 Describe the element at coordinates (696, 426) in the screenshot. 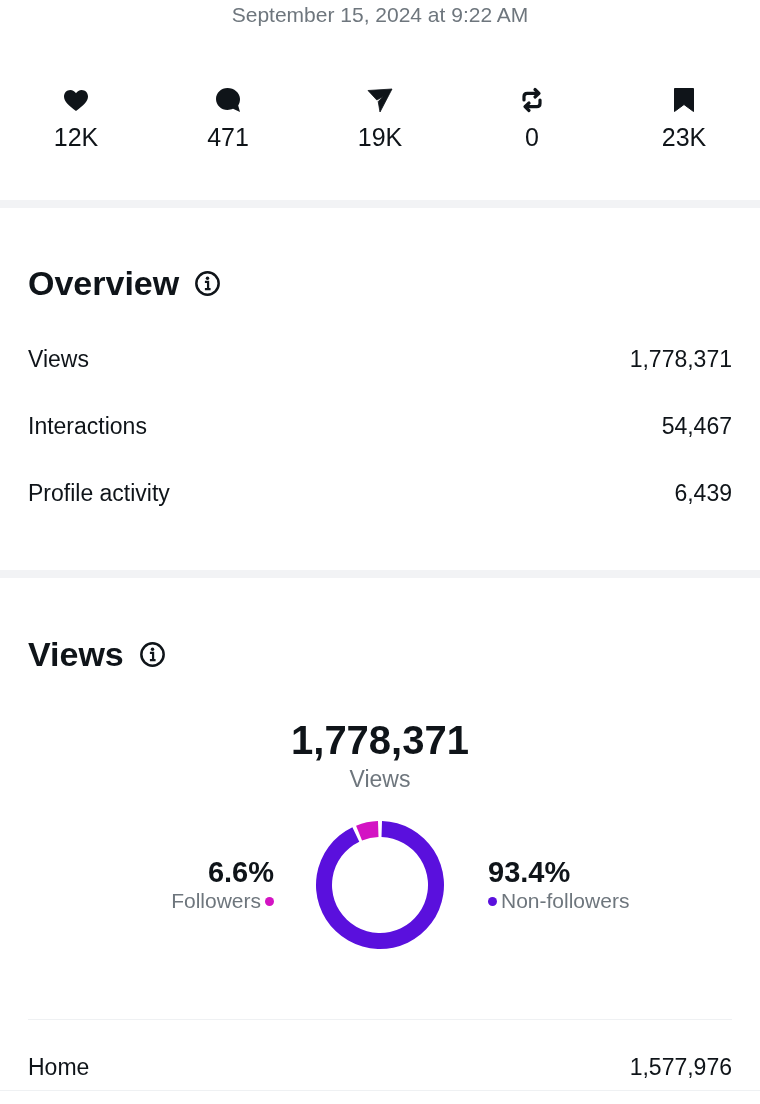

I see `metric-value: 54,467` at that location.